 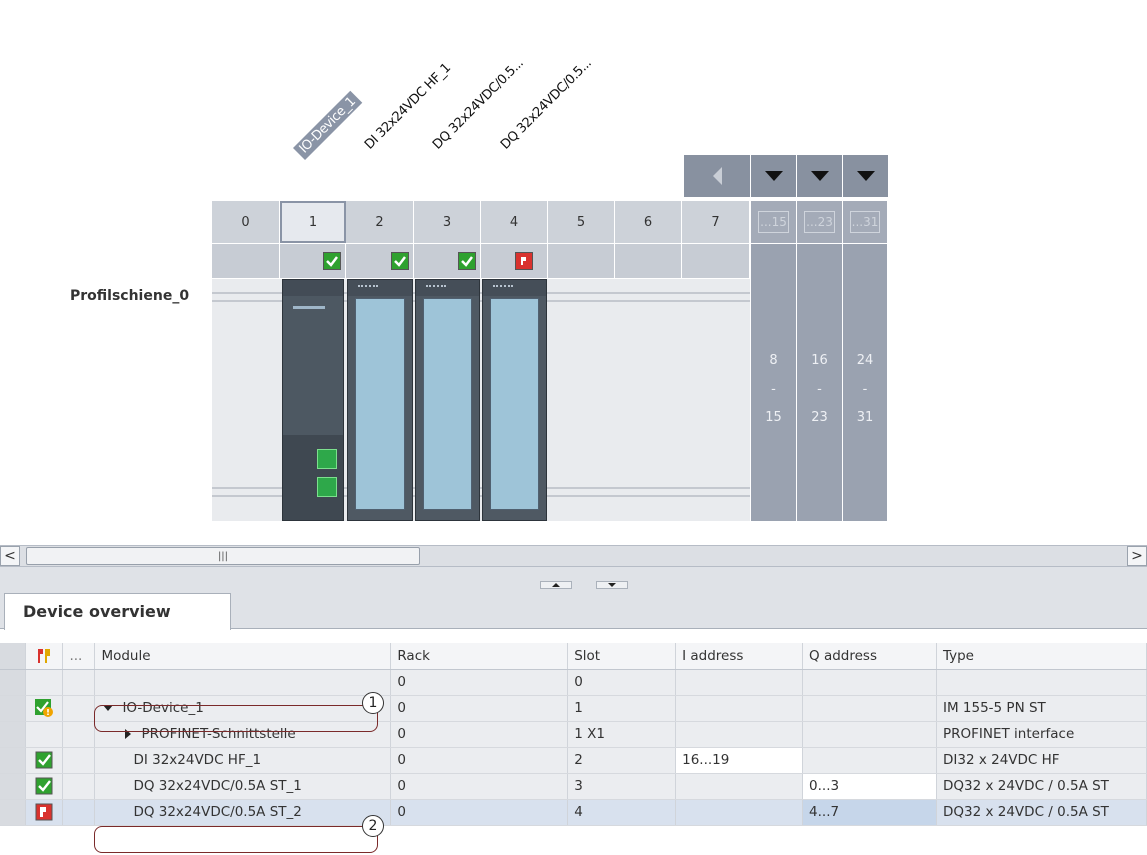 What do you see at coordinates (313, 288) in the screenshot?
I see `module-top` at bounding box center [313, 288].